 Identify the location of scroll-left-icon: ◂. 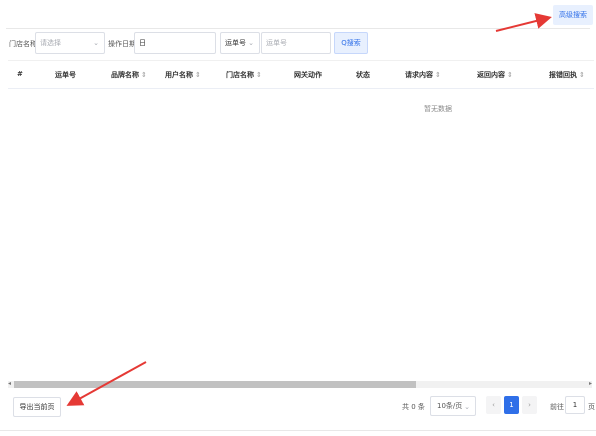
(9, 383).